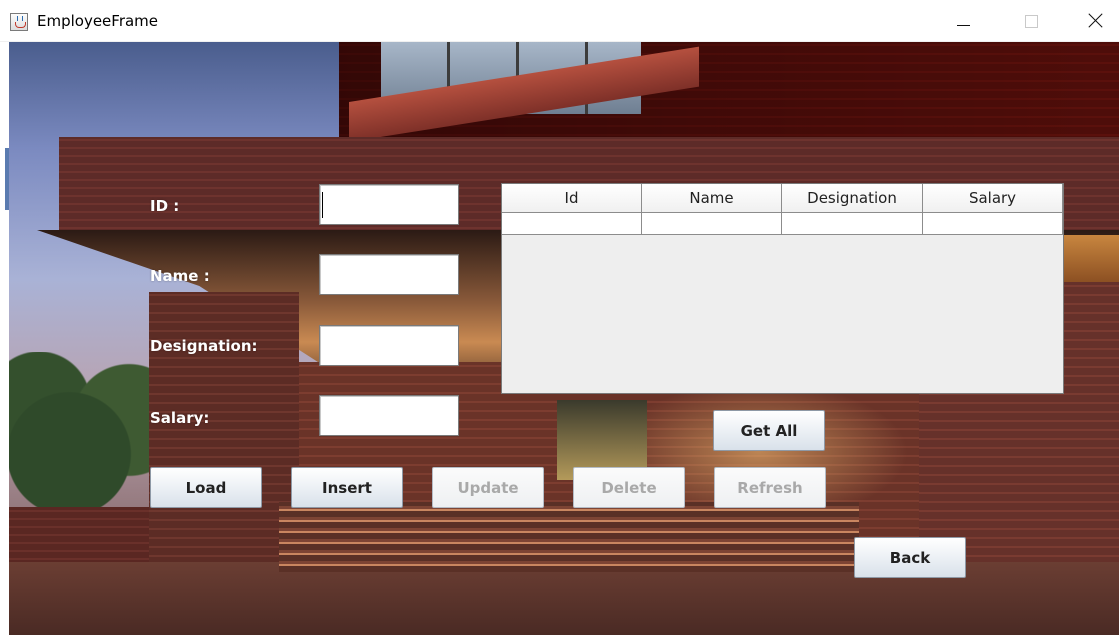 This screenshot has height=635, width=1119. What do you see at coordinates (852, 198) in the screenshot?
I see `column-header-designation: Designation` at bounding box center [852, 198].